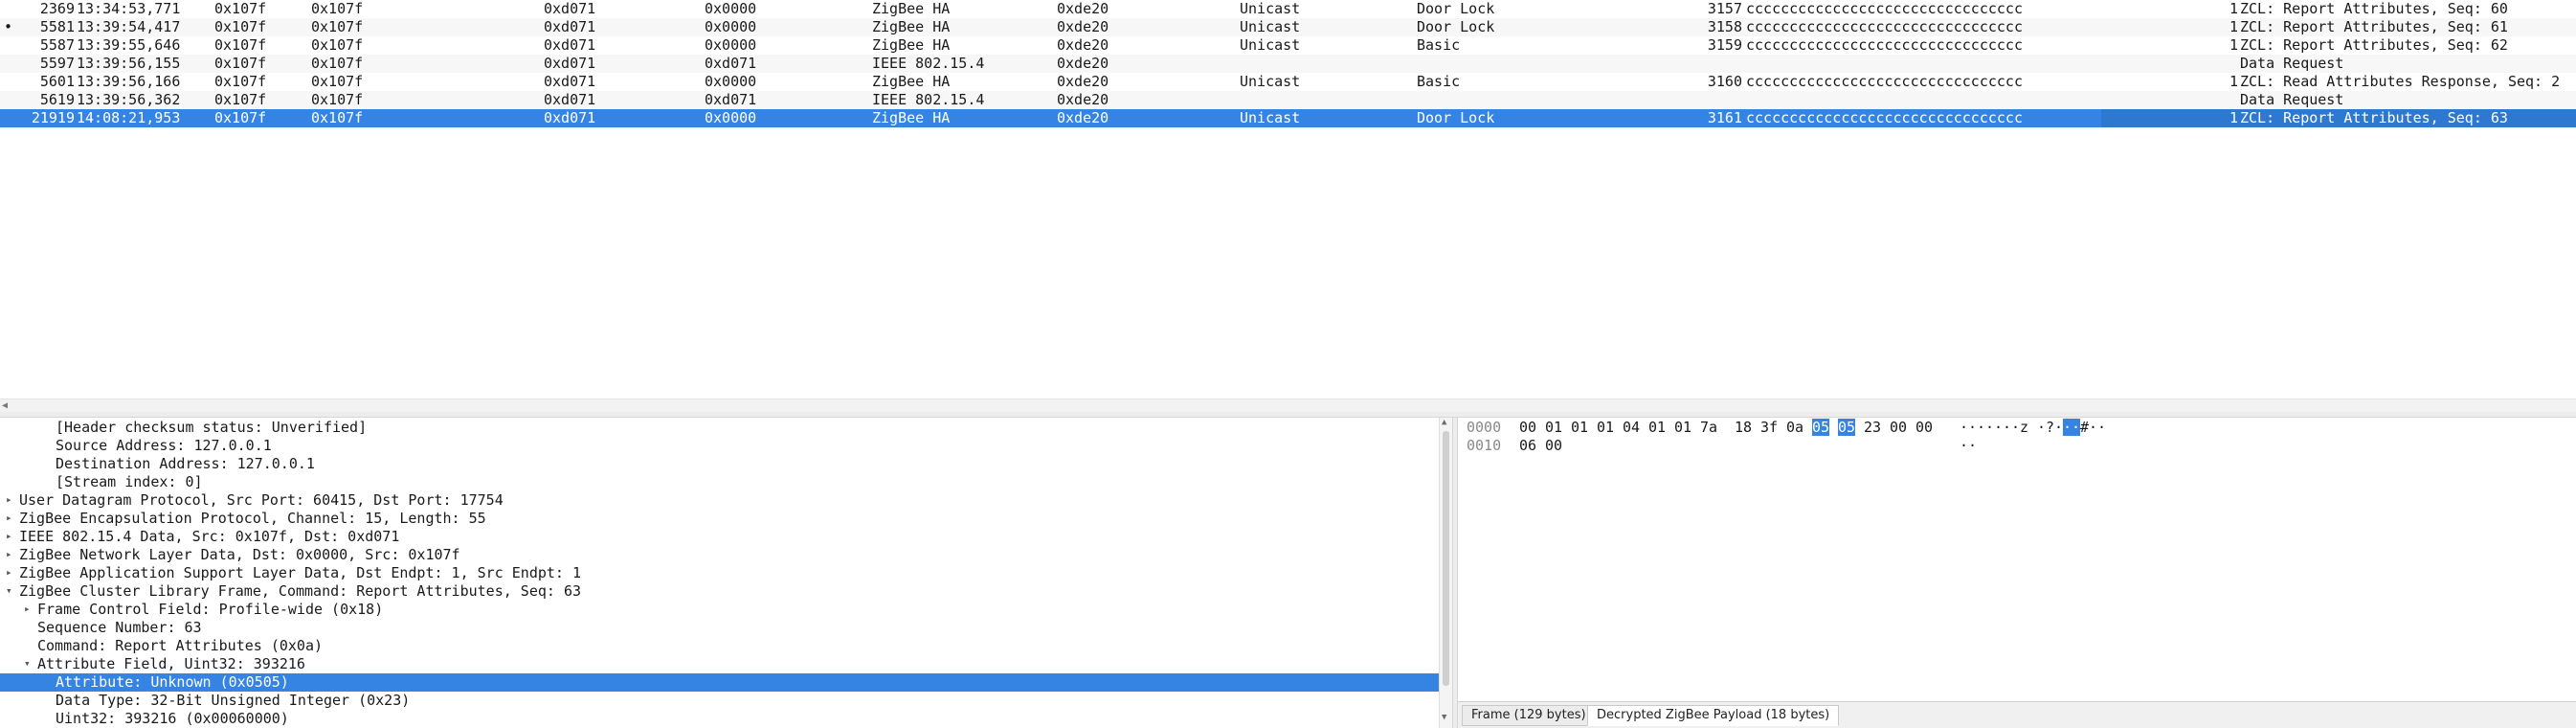 The width and height of the screenshot is (2576, 728). What do you see at coordinates (720, 719) in the screenshot?
I see `tree-item: Uint32: 393216 (0x00060000)` at bounding box center [720, 719].